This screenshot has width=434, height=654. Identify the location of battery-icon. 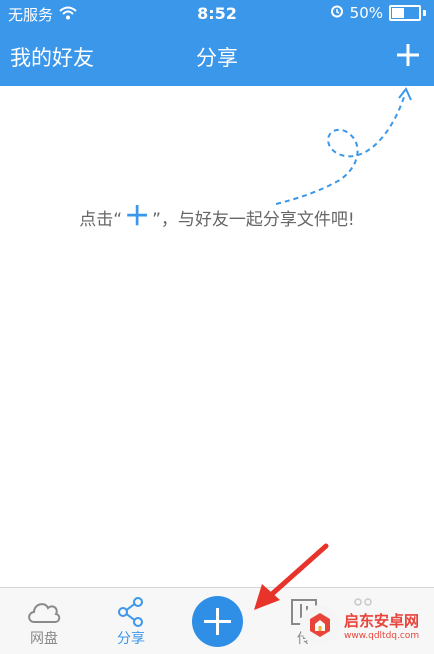
(405, 13).